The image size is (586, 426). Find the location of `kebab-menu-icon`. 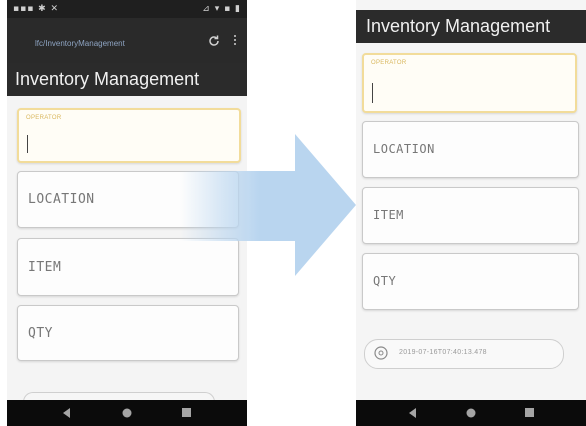

kebab-menu-icon is located at coordinates (235, 41).